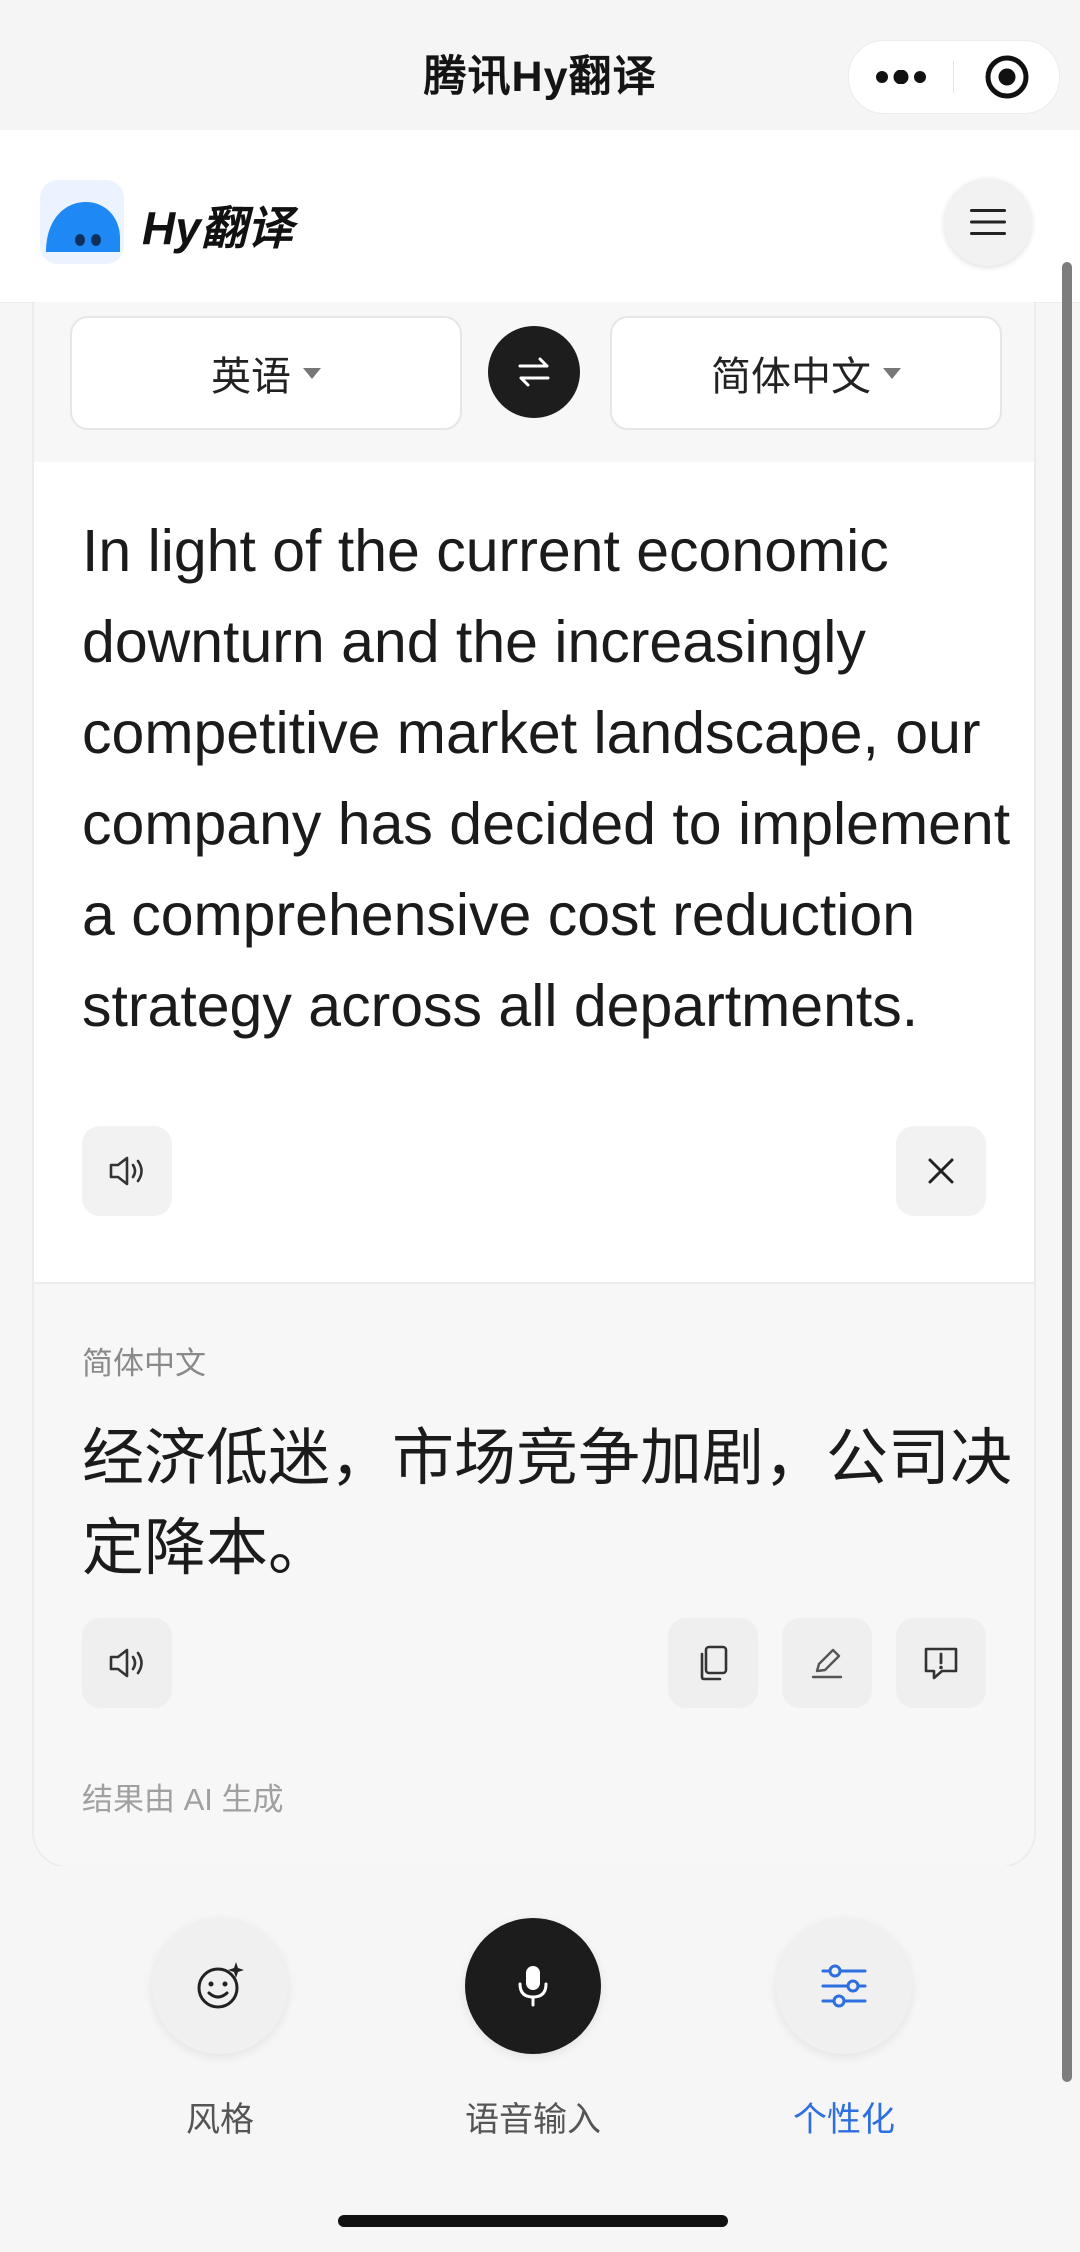 This screenshot has height=2252, width=1080. What do you see at coordinates (144, 1363) in the screenshot?
I see `result-language-label: 简体中文` at bounding box center [144, 1363].